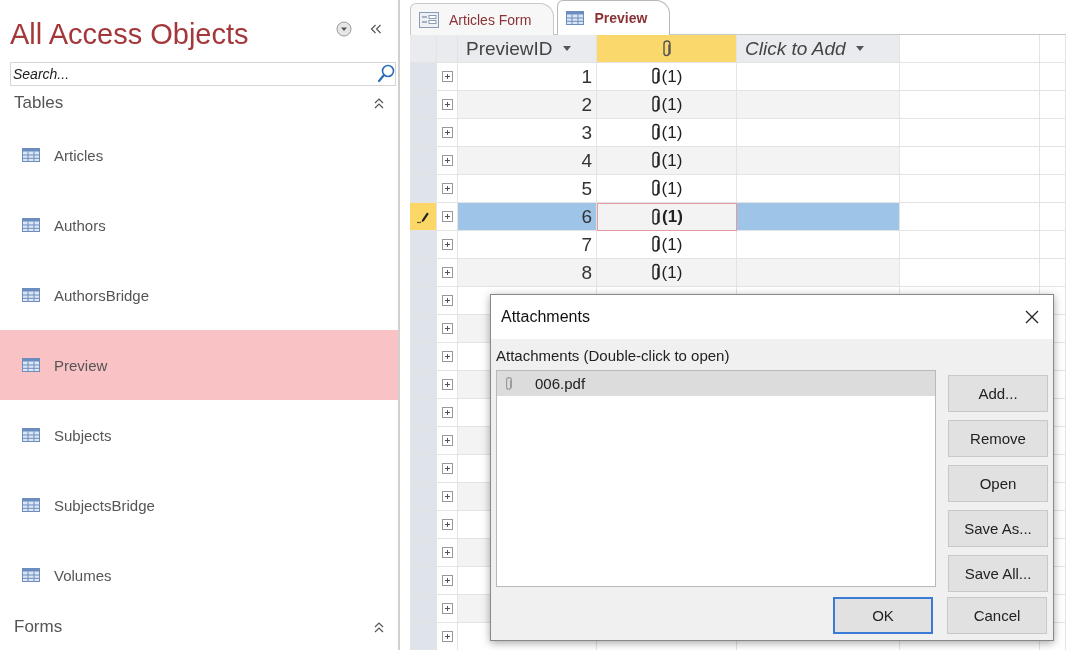 The width and height of the screenshot is (1066, 650). Describe the element at coordinates (482, 19) in the screenshot. I see `document-tab: Articles Form` at that location.